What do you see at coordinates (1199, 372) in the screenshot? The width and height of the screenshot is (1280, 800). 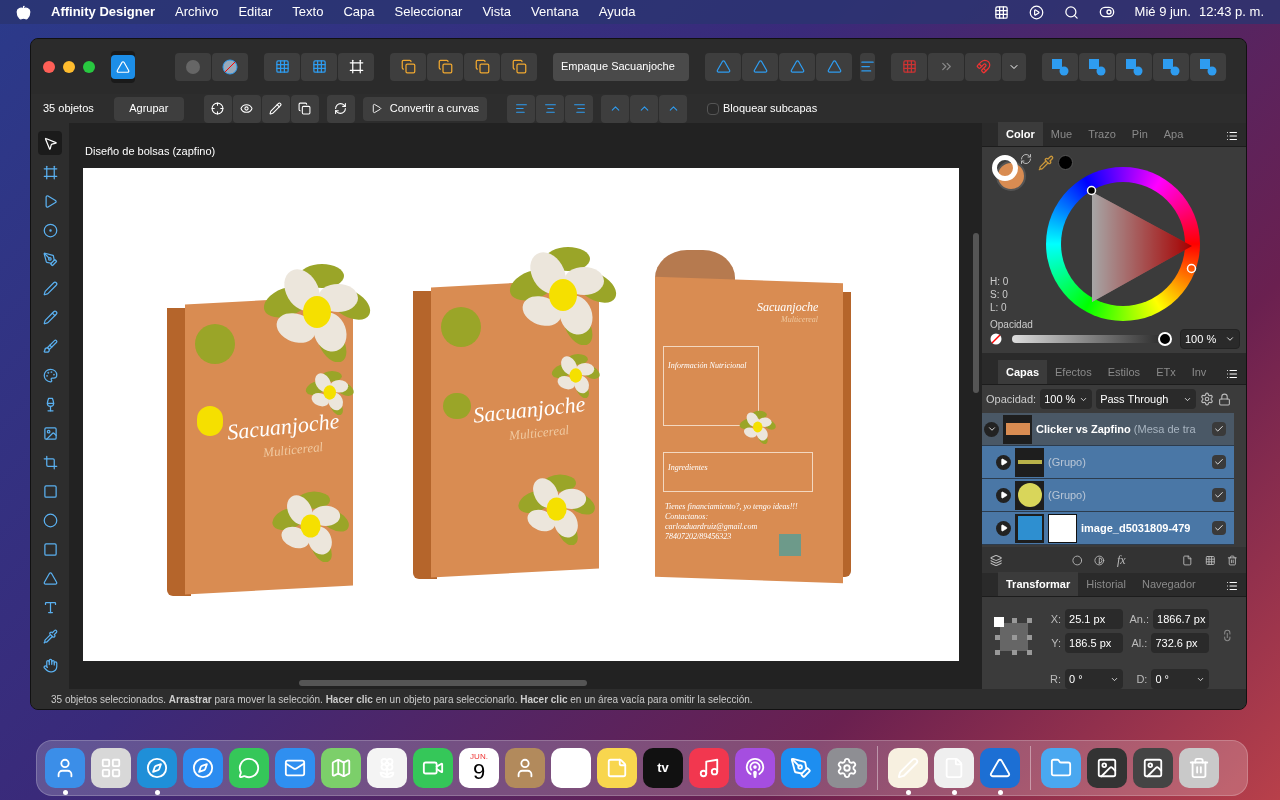 I see `panel-tab: Inv` at bounding box center [1199, 372].